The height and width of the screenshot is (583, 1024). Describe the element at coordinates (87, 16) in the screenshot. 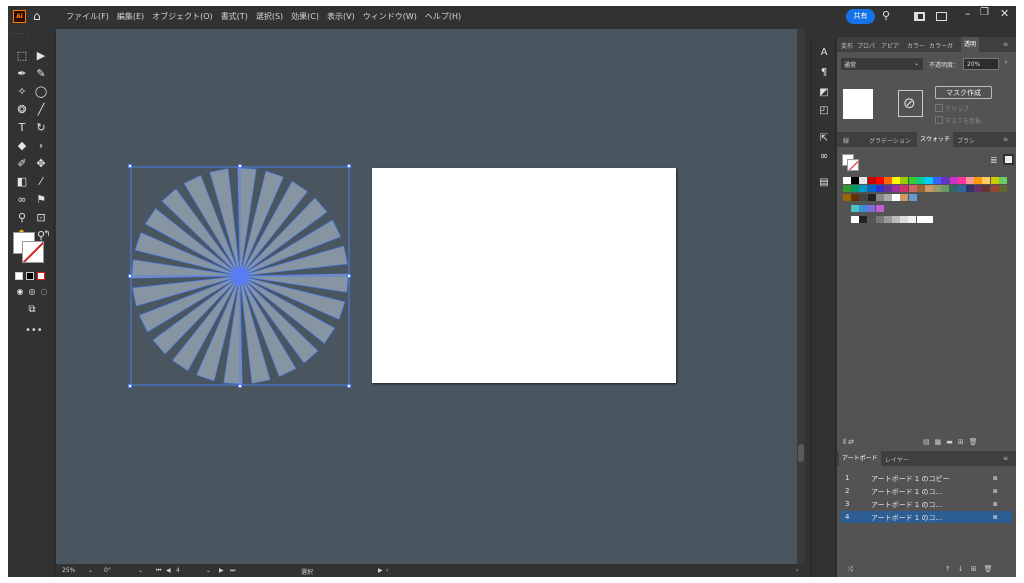

I see `menu-file: ファイル(F)` at that location.